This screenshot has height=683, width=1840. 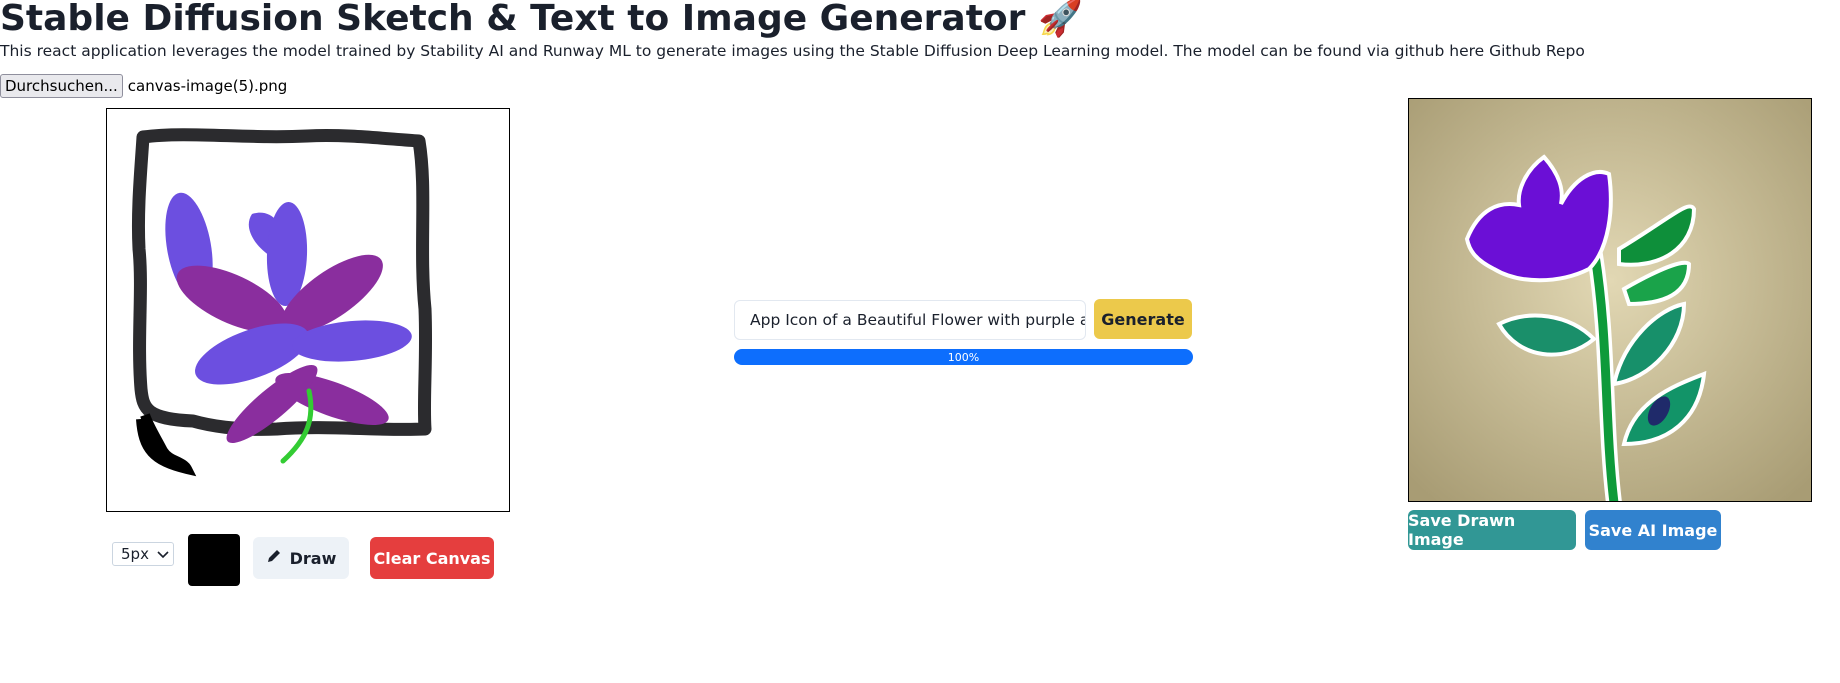 I want to click on generate-button: Generate, so click(x=1143, y=319).